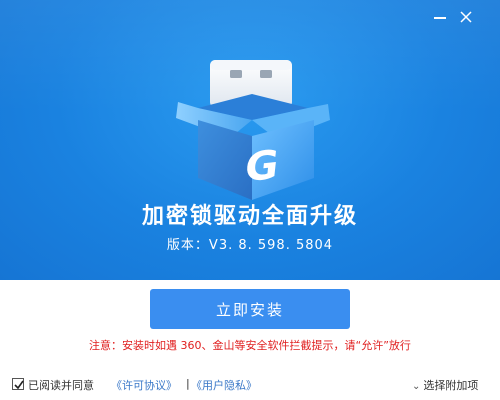  What do you see at coordinates (253, 130) in the screenshot?
I see `usb-box-logo: G` at bounding box center [253, 130].